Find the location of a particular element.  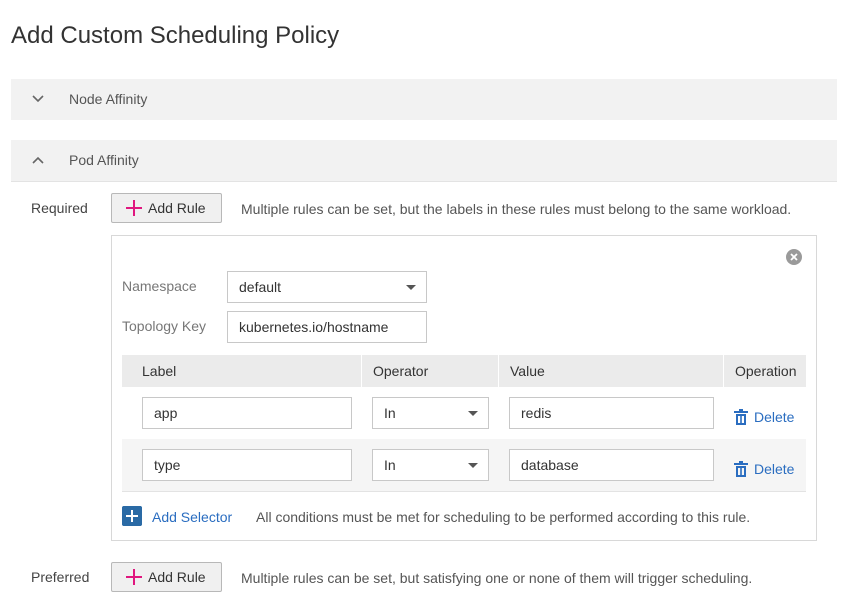

section-node-affinity: Node Affinity is located at coordinates (424, 99).